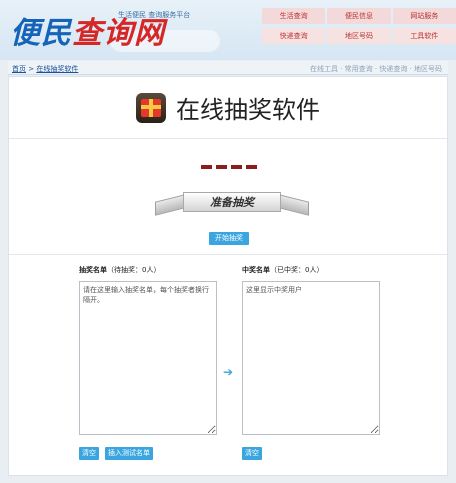 The height and width of the screenshot is (483, 456). Describe the element at coordinates (294, 205) in the screenshot. I see `ribbon-wing-right` at that location.